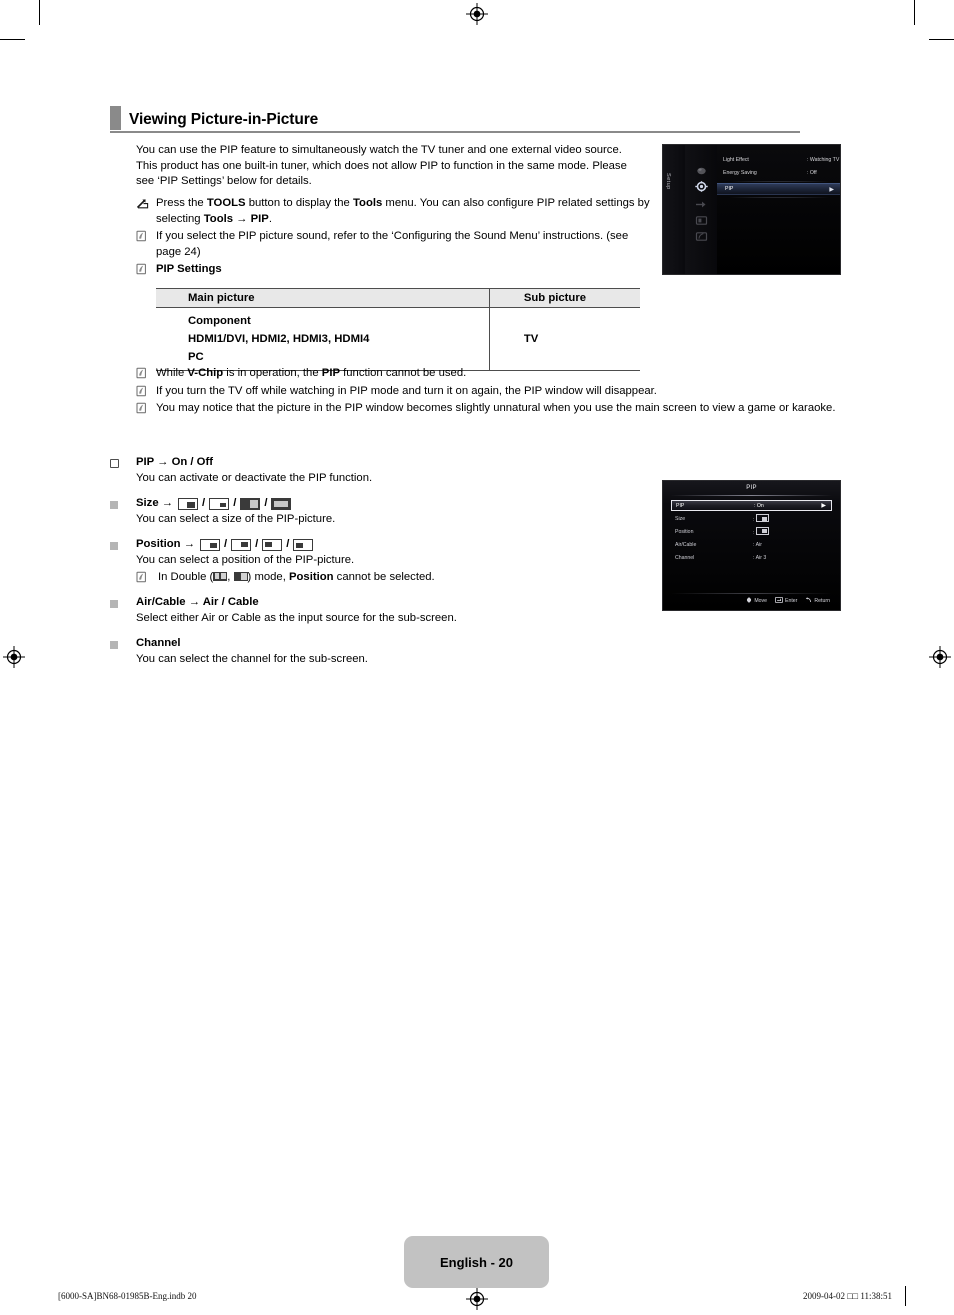 Image resolution: width=954 pixels, height=1315 pixels. What do you see at coordinates (146, 205) in the screenshot?
I see `tools-icon` at bounding box center [146, 205].